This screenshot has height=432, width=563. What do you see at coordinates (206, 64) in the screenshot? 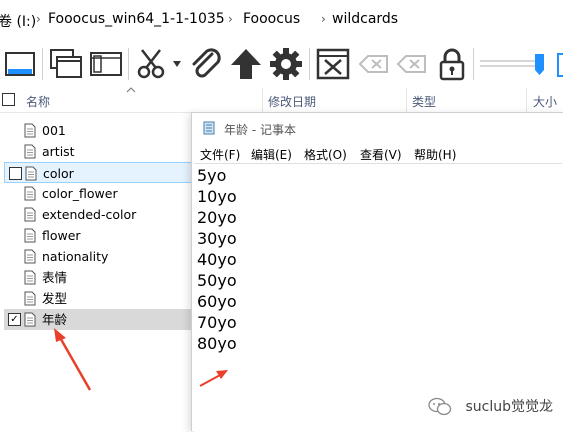
I see `paperclip-icon` at bounding box center [206, 64].